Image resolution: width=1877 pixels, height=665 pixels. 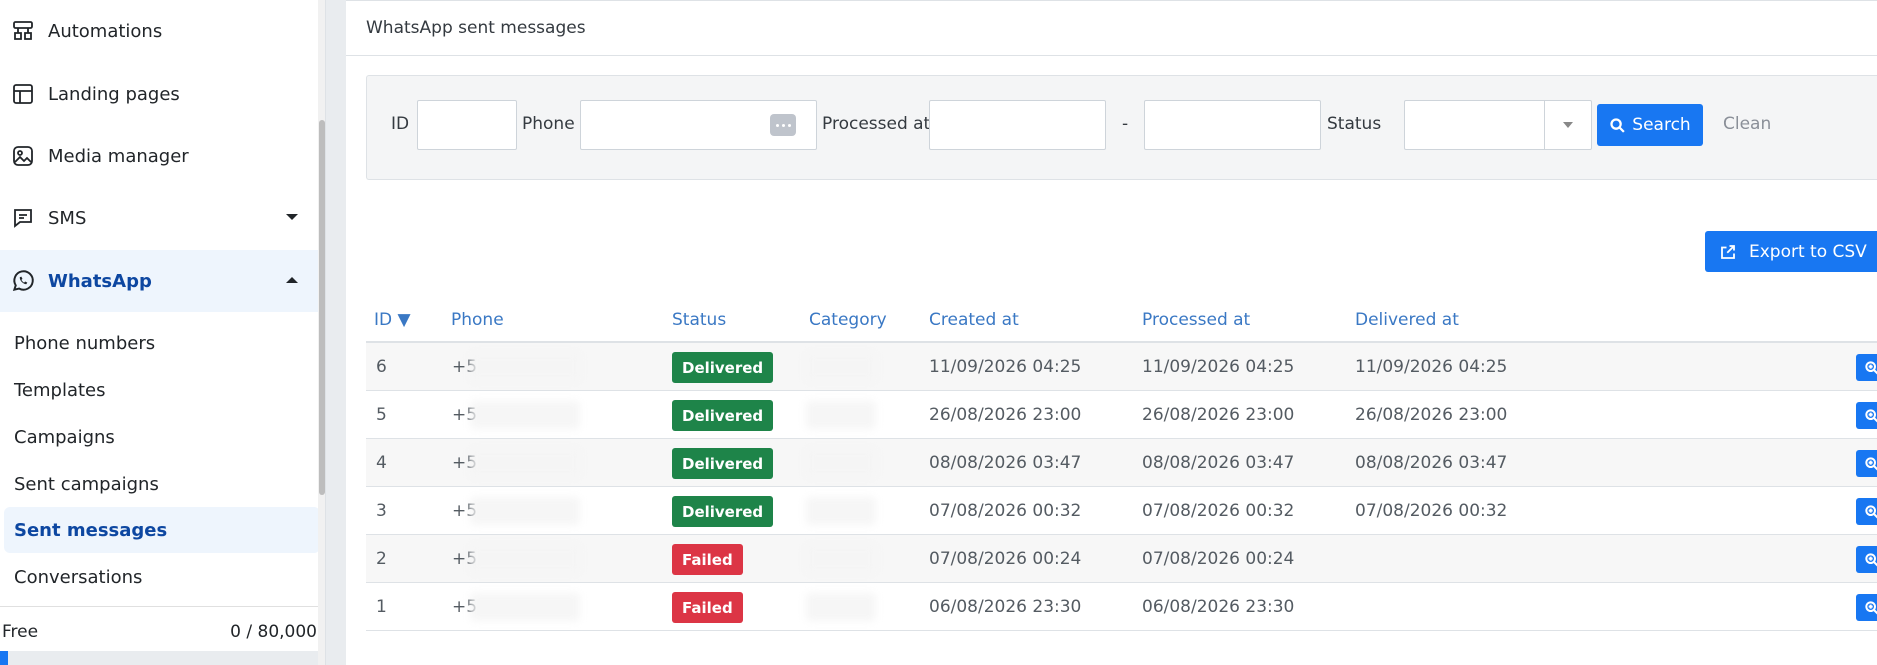 What do you see at coordinates (400, 124) in the screenshot?
I see `id-filter-label: ID` at bounding box center [400, 124].